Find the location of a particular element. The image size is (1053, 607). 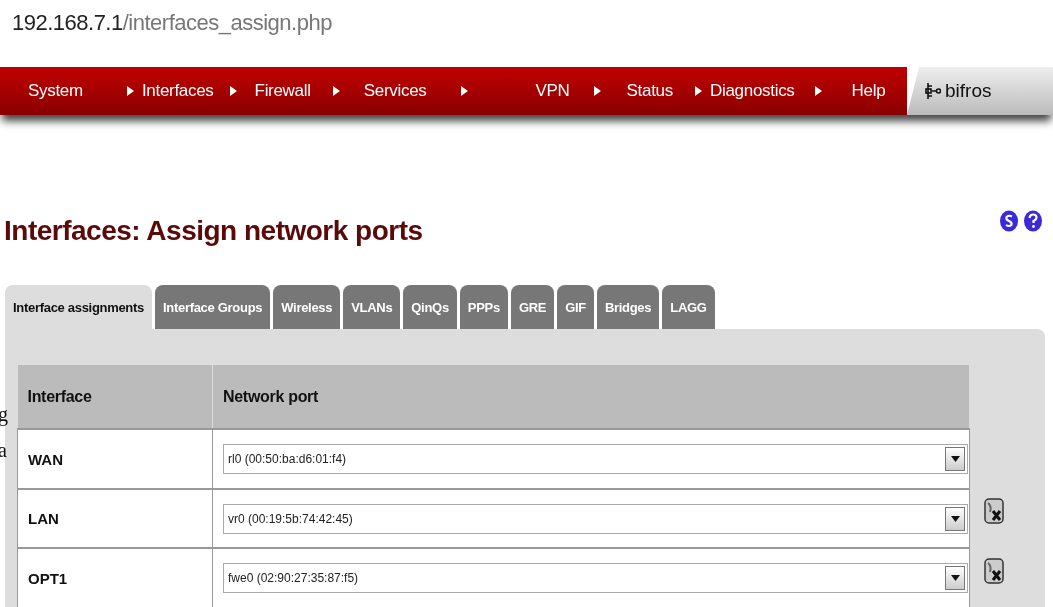

tab: LAGG is located at coordinates (688, 307).